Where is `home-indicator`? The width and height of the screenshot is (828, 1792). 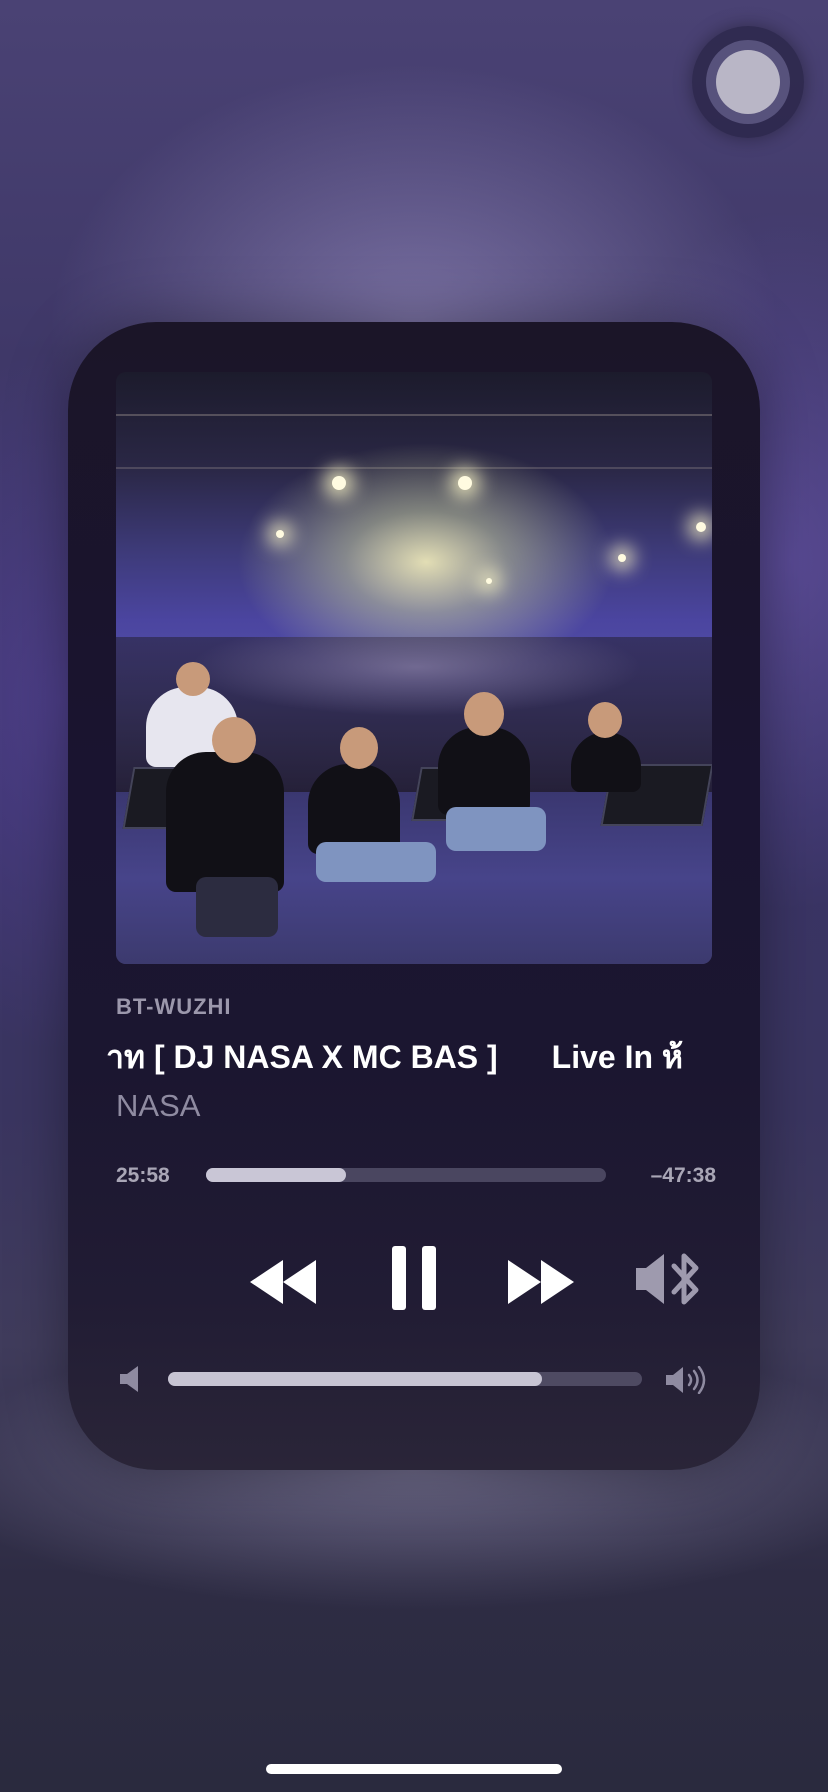 home-indicator is located at coordinates (414, 1769).